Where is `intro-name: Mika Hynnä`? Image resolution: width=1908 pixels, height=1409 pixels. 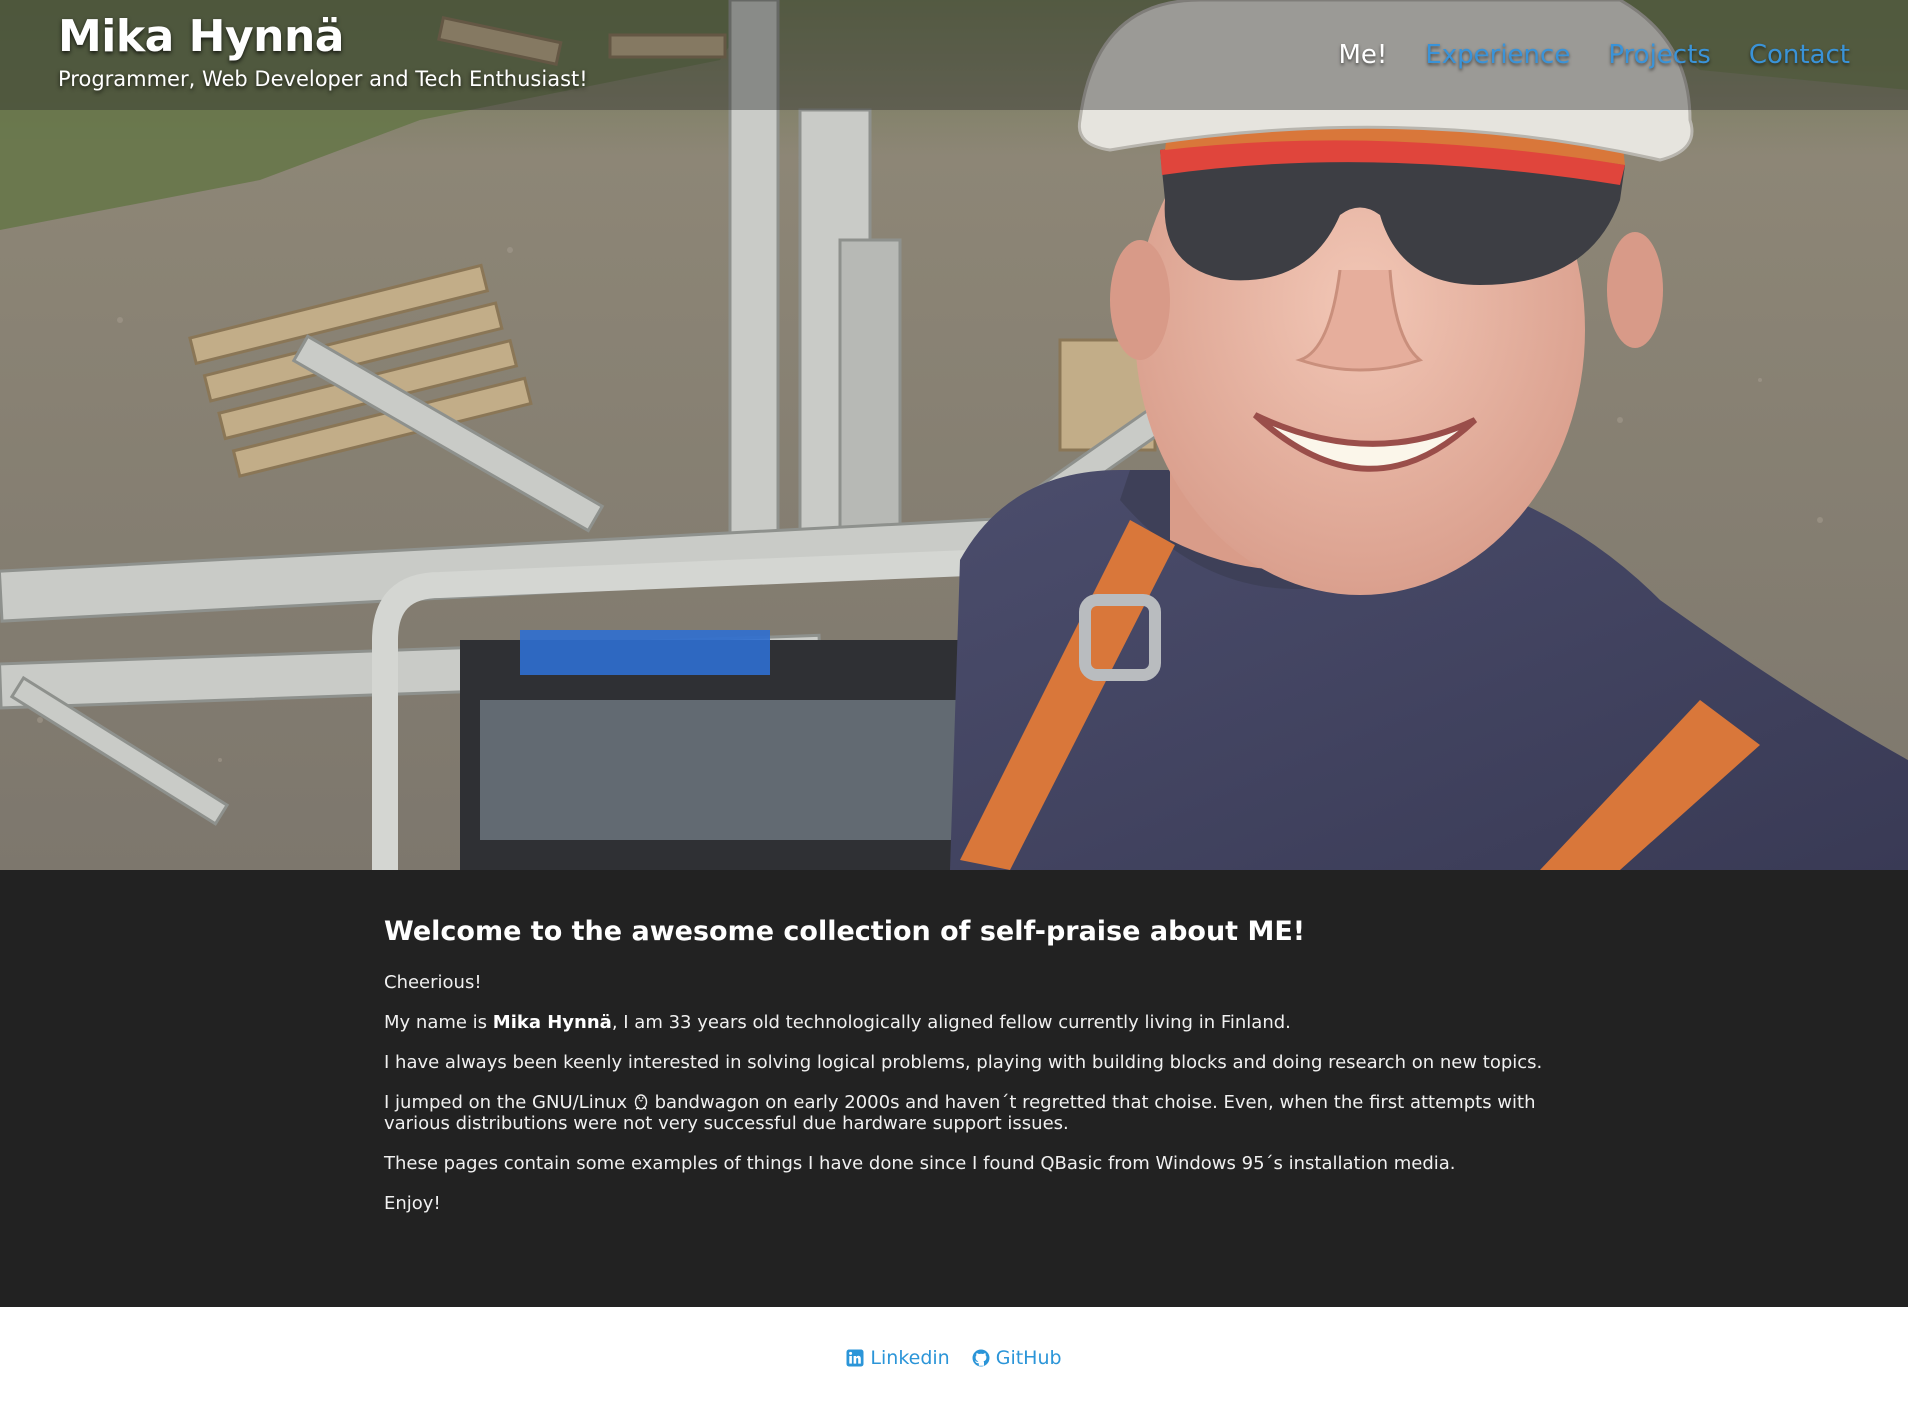
intro-name: Mika Hynnä is located at coordinates (552, 1022).